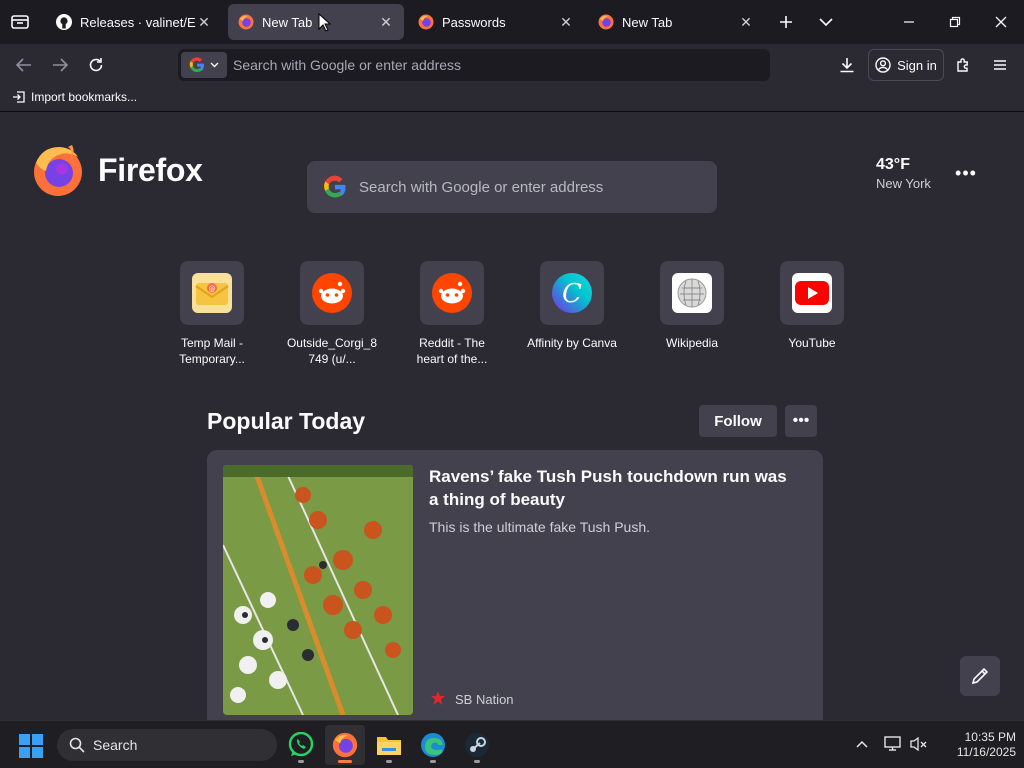  I want to click on restore-icon, so click(955, 22).